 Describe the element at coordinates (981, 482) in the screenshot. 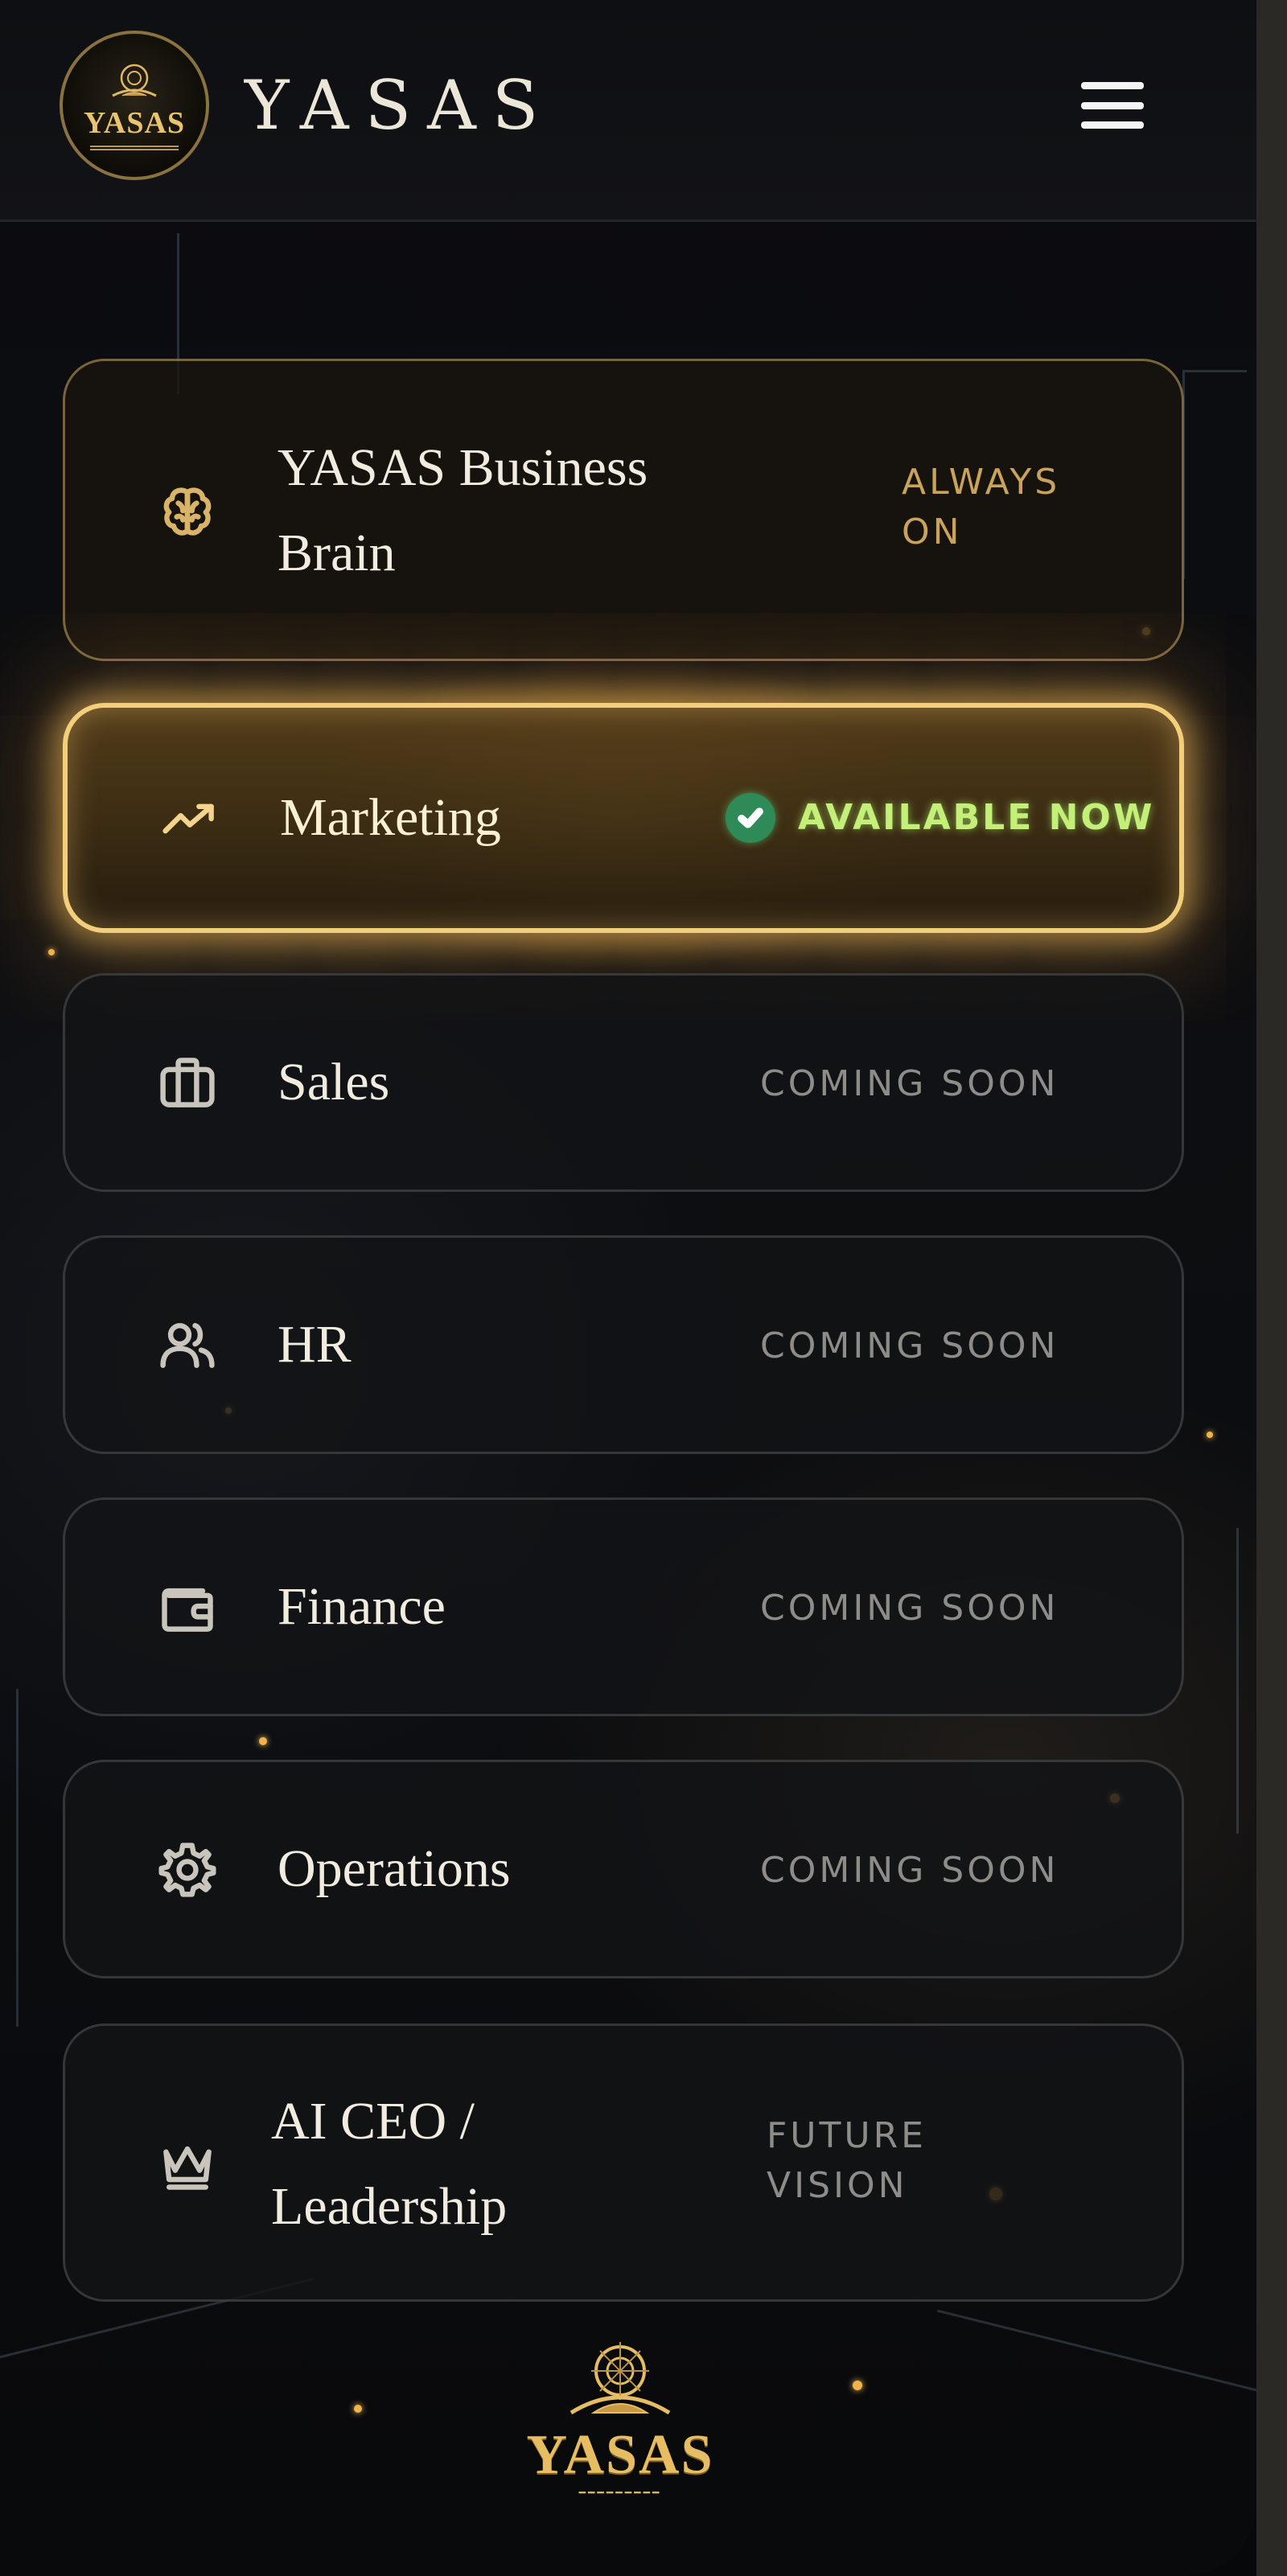

I see `status-line: ALWAYS` at that location.